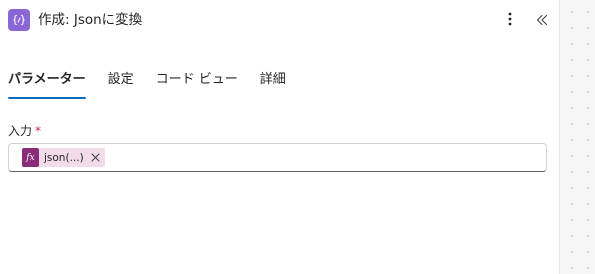 This screenshot has width=595, height=274. Describe the element at coordinates (197, 85) in the screenshot. I see `tab-code-view: コード ビュー` at that location.